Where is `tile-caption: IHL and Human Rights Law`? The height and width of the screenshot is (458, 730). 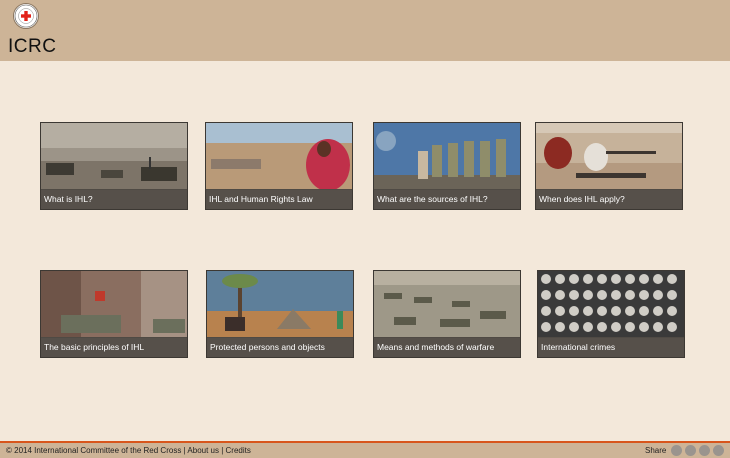
tile-caption: IHL and Human Rights Law is located at coordinates (279, 199).